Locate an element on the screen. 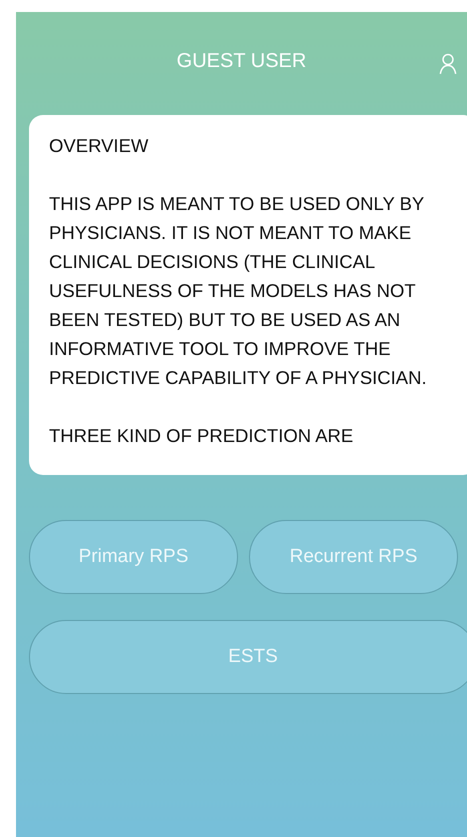 The width and height of the screenshot is (467, 837). user-icon is located at coordinates (448, 64).